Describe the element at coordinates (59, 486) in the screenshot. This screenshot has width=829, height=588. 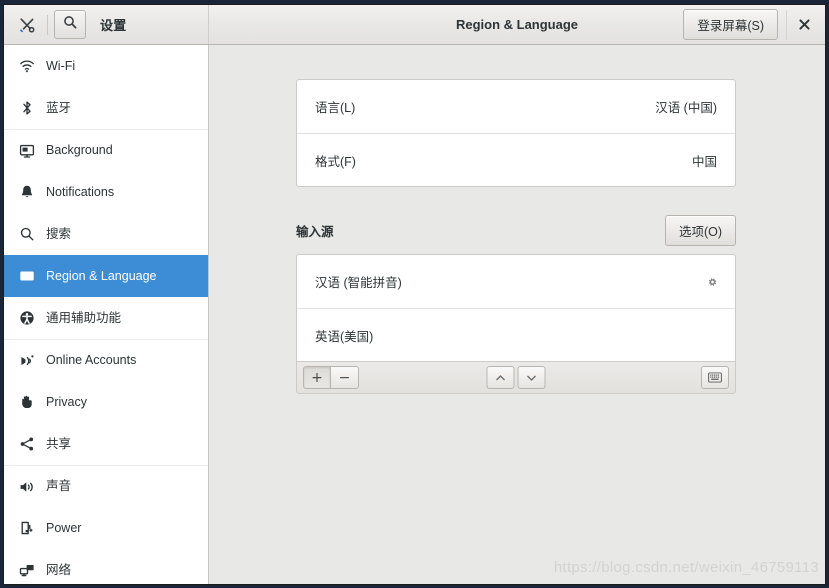
I see `sidebar-item-label: 声音` at that location.